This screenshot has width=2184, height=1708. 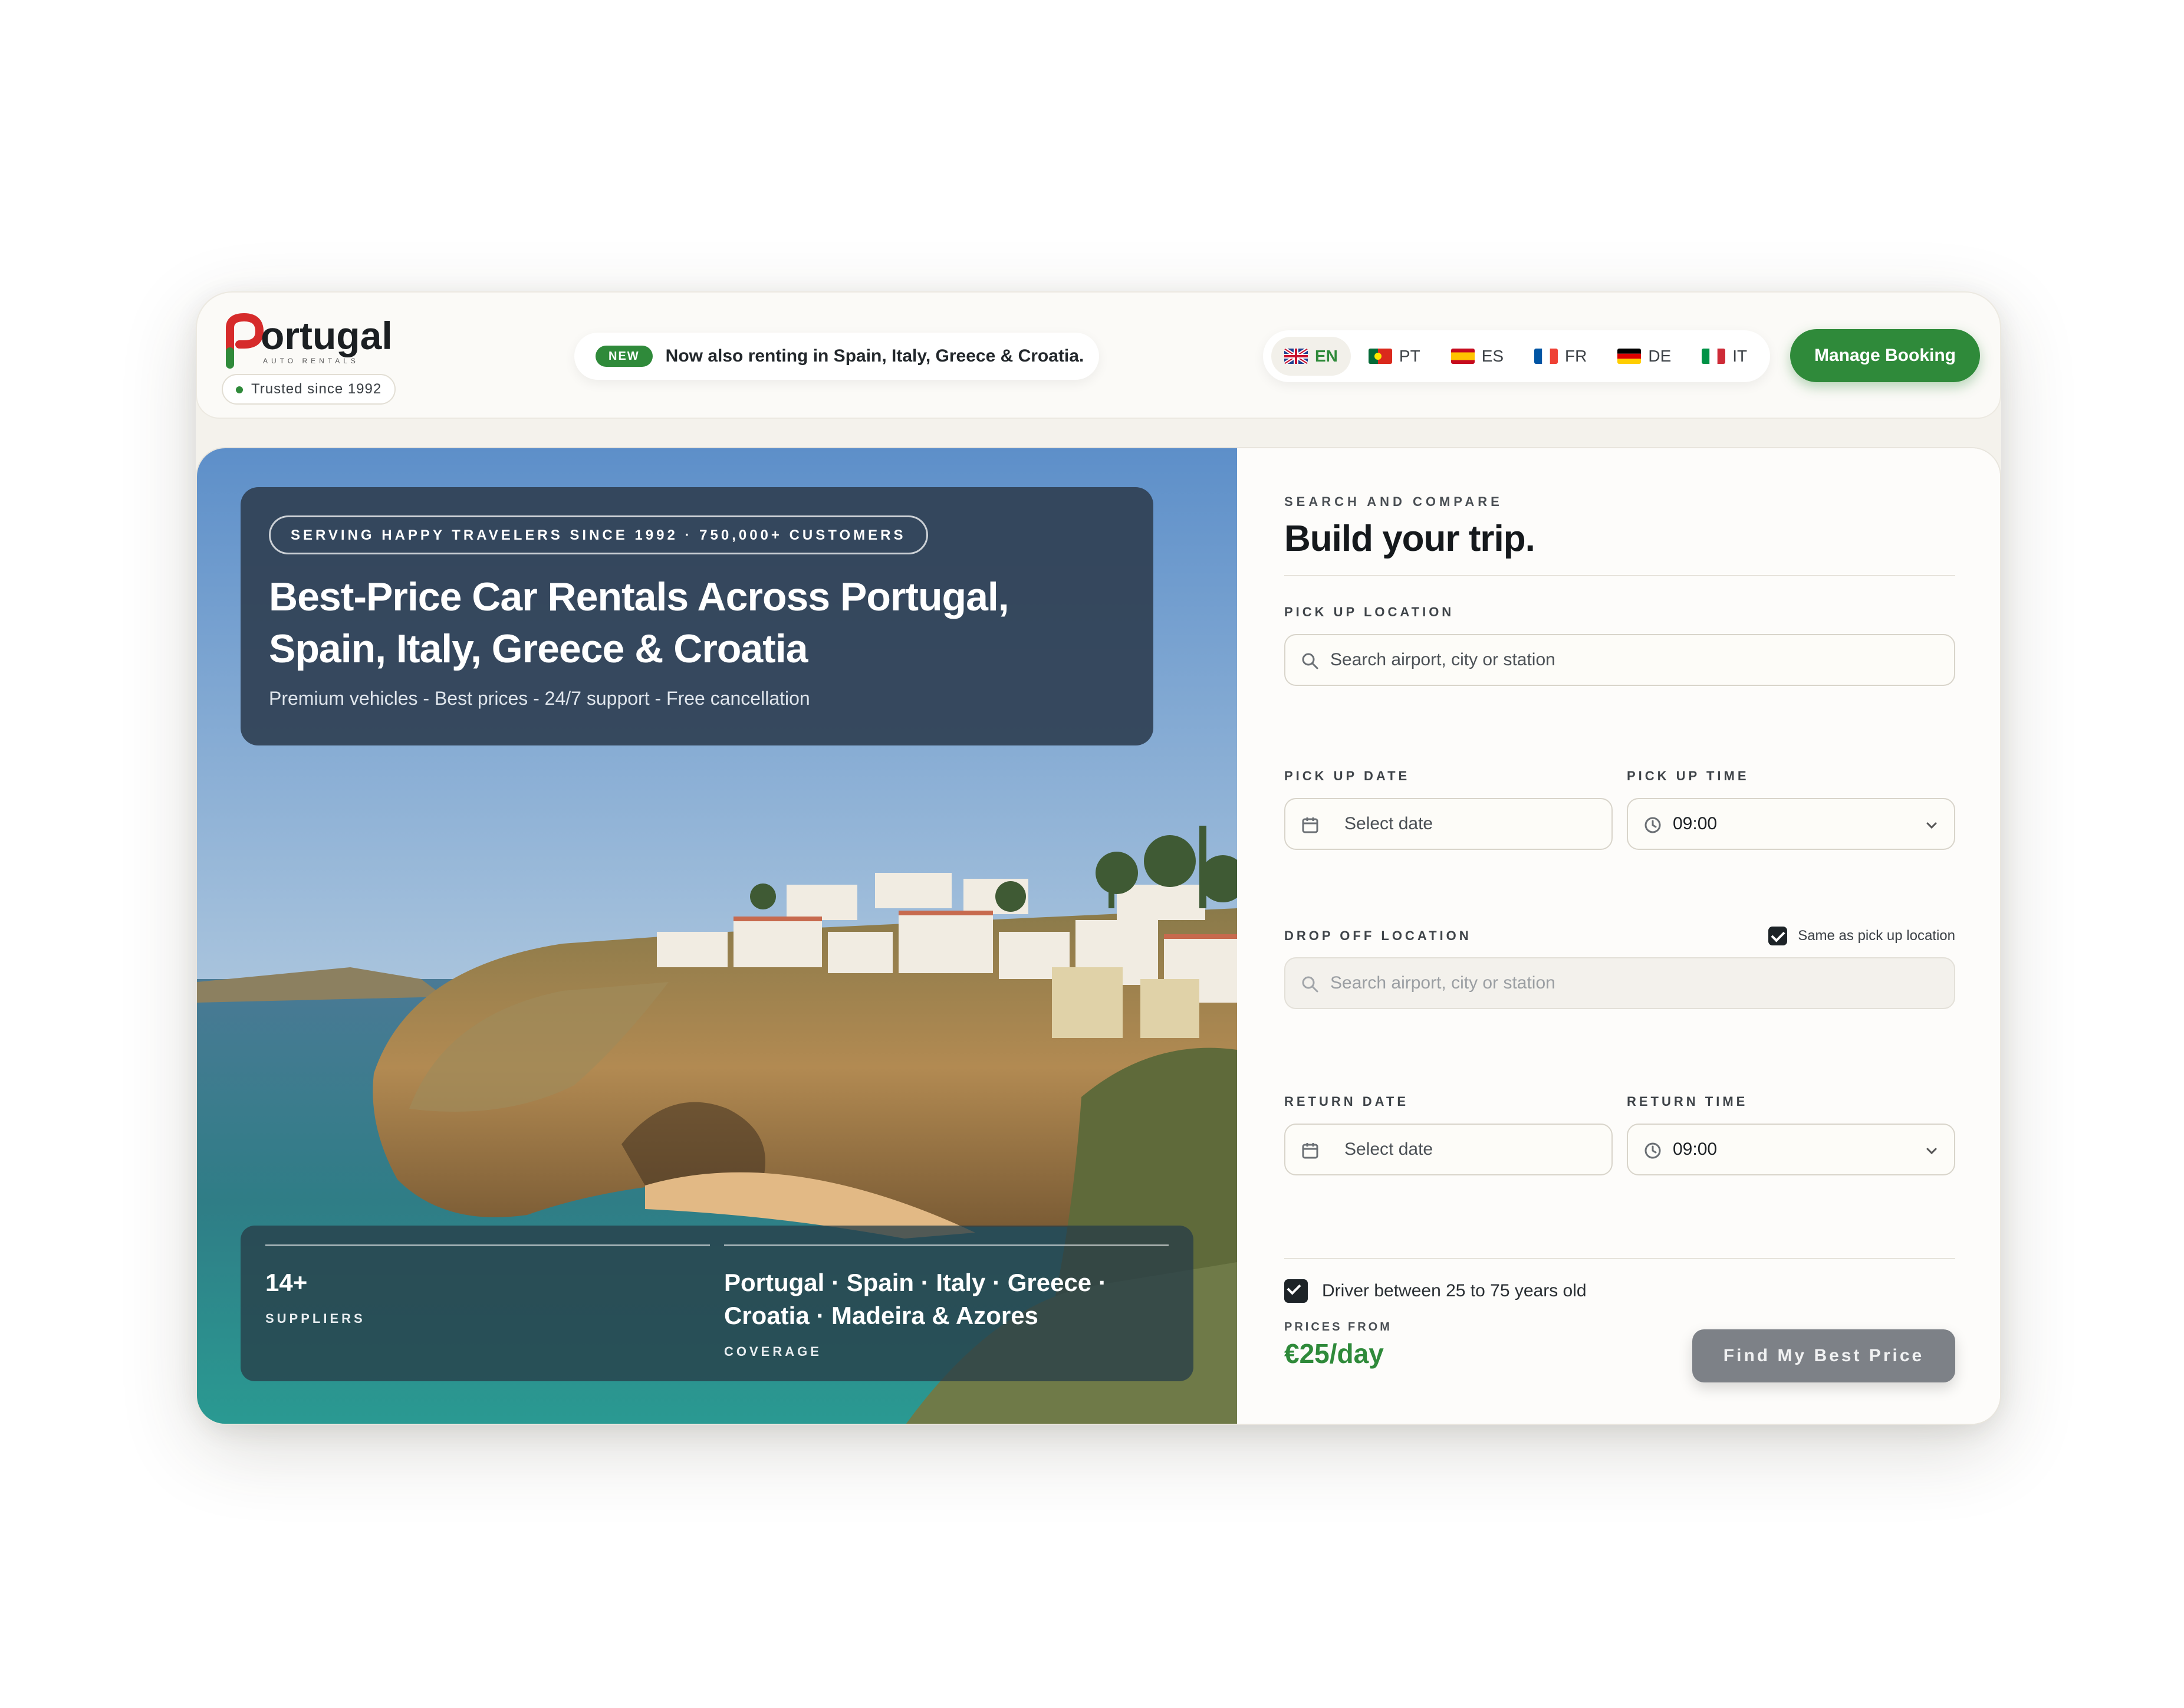 What do you see at coordinates (311, 361) in the screenshot?
I see `logo-subtext: AUTO RENTALS` at bounding box center [311, 361].